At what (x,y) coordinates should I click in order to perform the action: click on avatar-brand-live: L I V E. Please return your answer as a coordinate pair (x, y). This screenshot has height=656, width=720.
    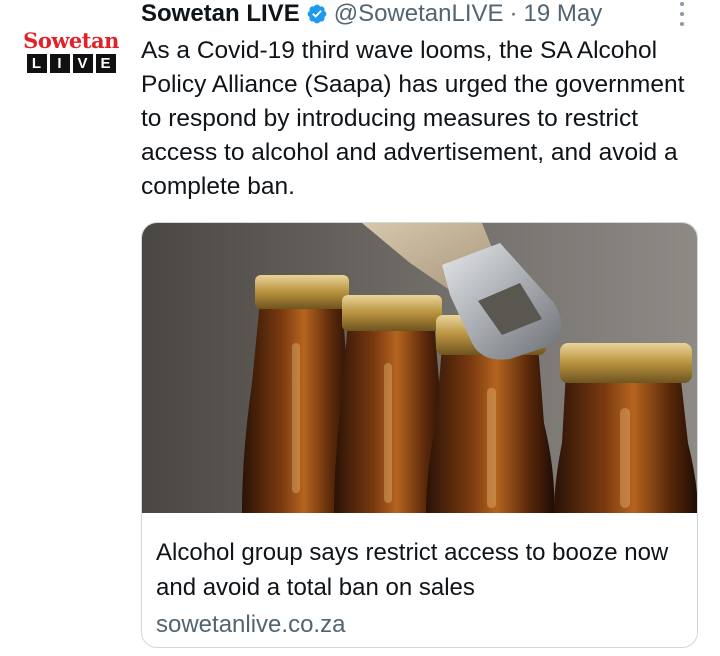
    Looking at the image, I should click on (71, 63).